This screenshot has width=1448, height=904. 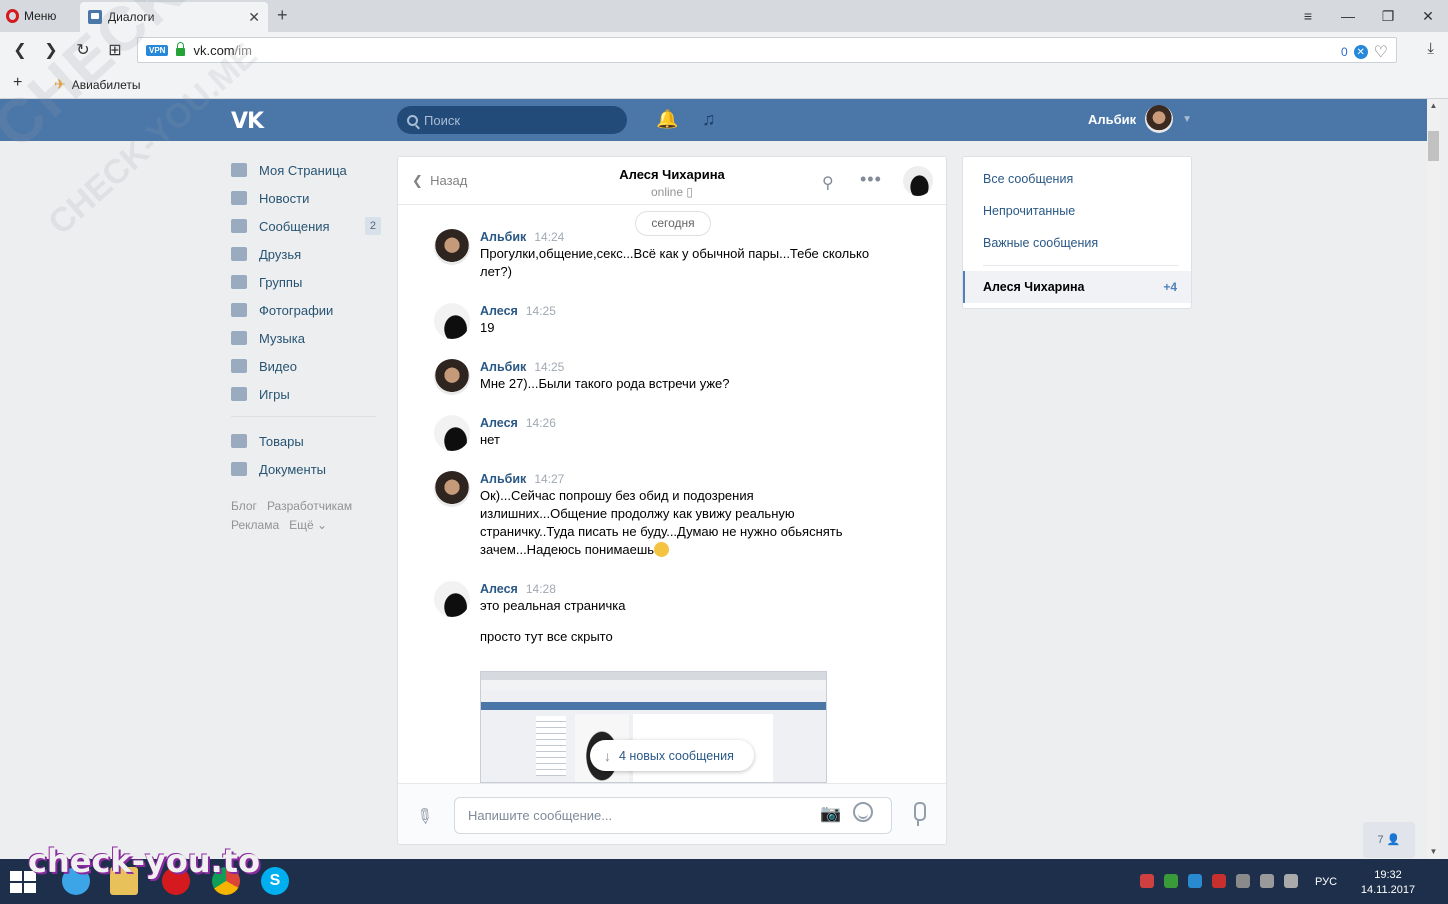 I want to click on sidebar-item-goods: Товары, so click(x=306, y=441).